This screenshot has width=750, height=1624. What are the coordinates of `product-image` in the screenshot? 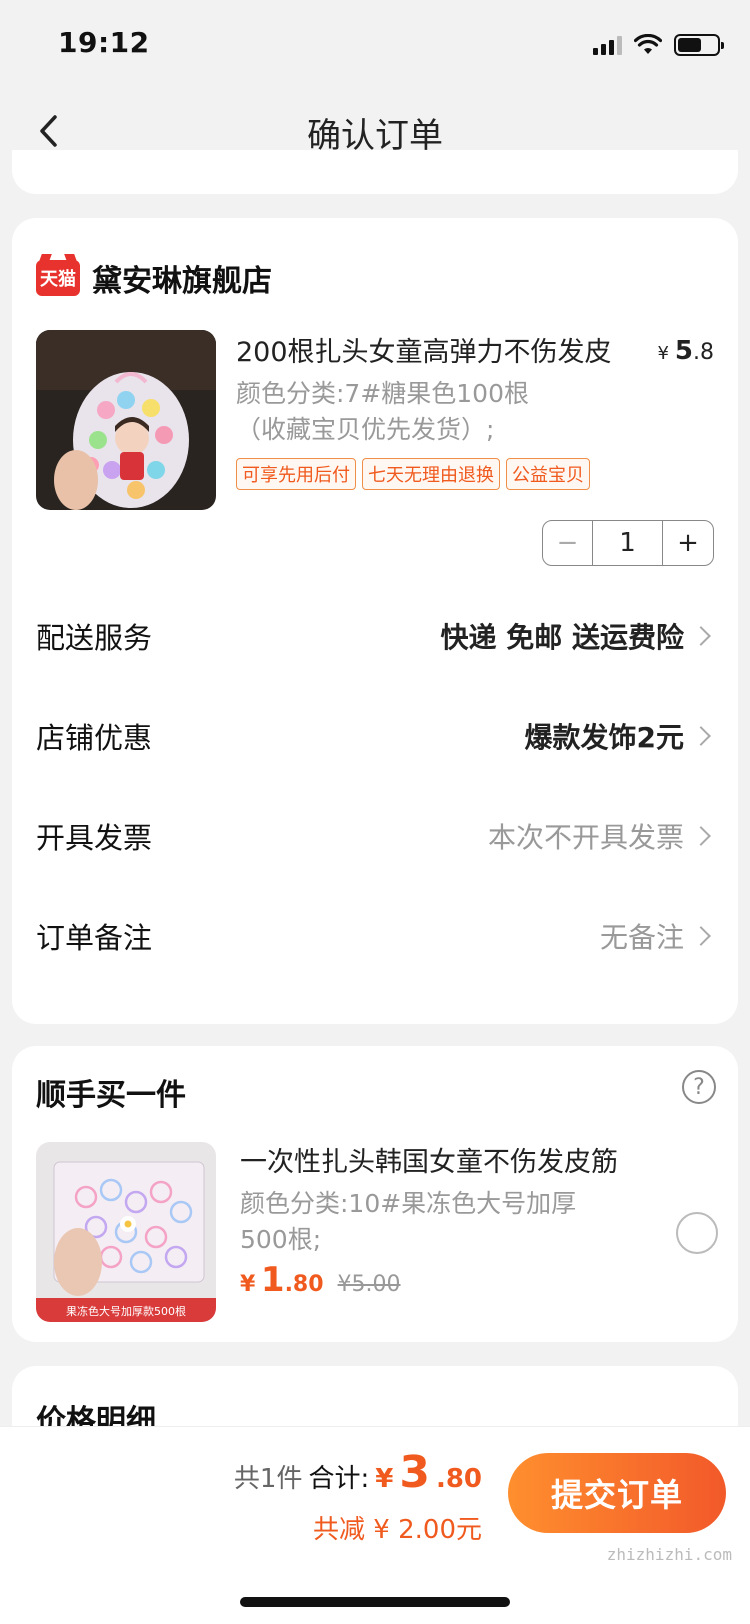 It's located at (126, 420).